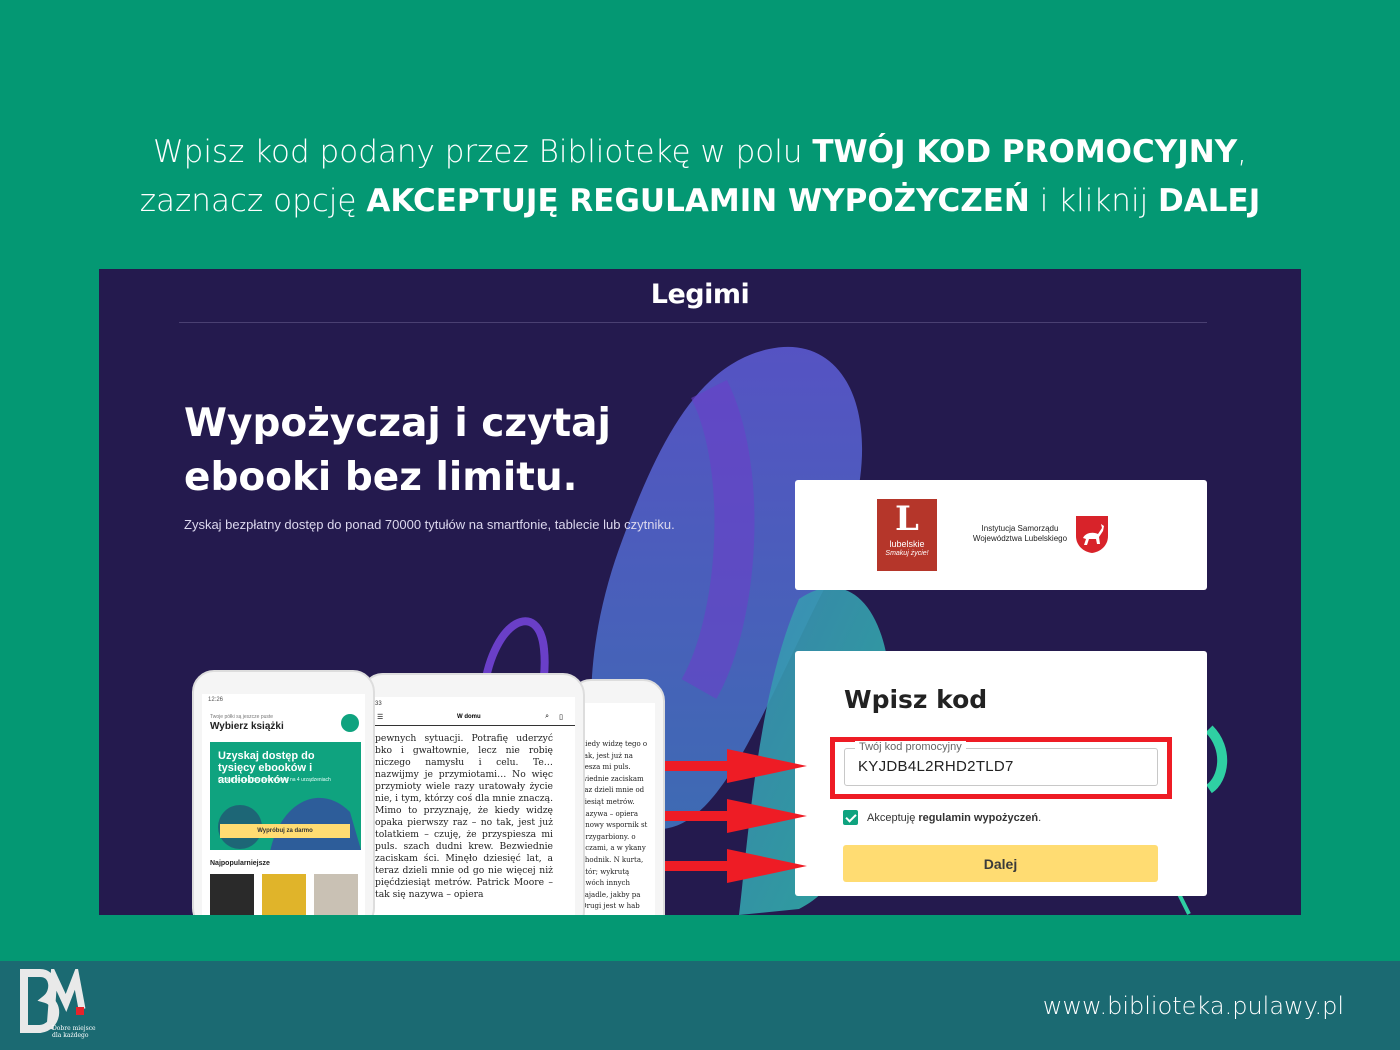  What do you see at coordinates (444, 451) in the screenshot?
I see `hero-title: Wypożyczaj i czytaj ebooki bez limitu.` at bounding box center [444, 451].